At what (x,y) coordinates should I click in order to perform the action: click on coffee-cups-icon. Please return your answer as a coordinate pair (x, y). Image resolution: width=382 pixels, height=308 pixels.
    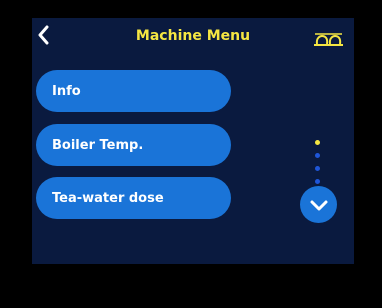
    Looking at the image, I should click on (328, 39).